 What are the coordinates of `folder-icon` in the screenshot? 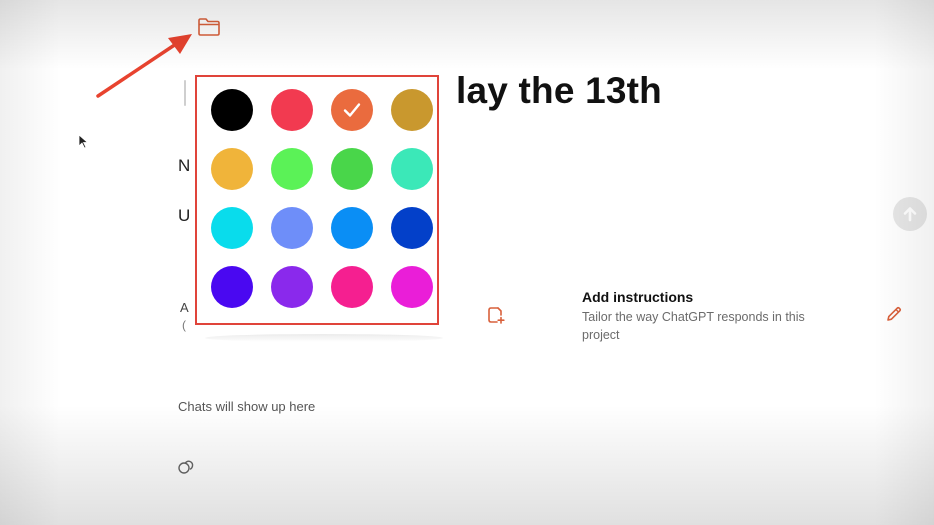 It's located at (209, 27).